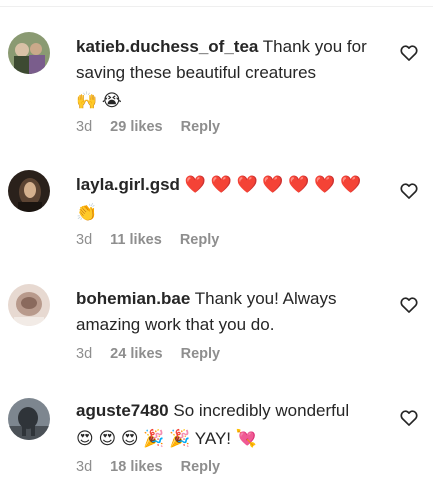 The height and width of the screenshot is (483, 433). I want to click on comment-likes: 11 likes, so click(136, 240).